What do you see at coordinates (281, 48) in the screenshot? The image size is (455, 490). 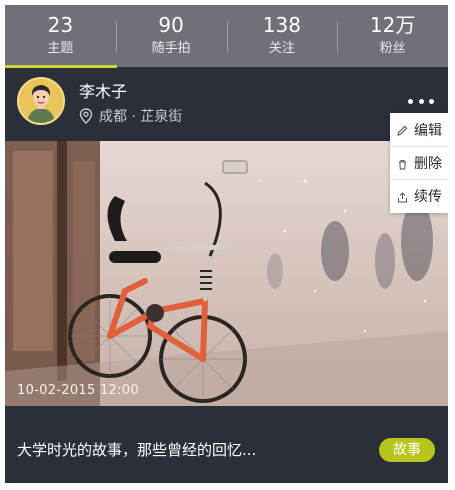 I see `stat-label: 关注` at bounding box center [281, 48].